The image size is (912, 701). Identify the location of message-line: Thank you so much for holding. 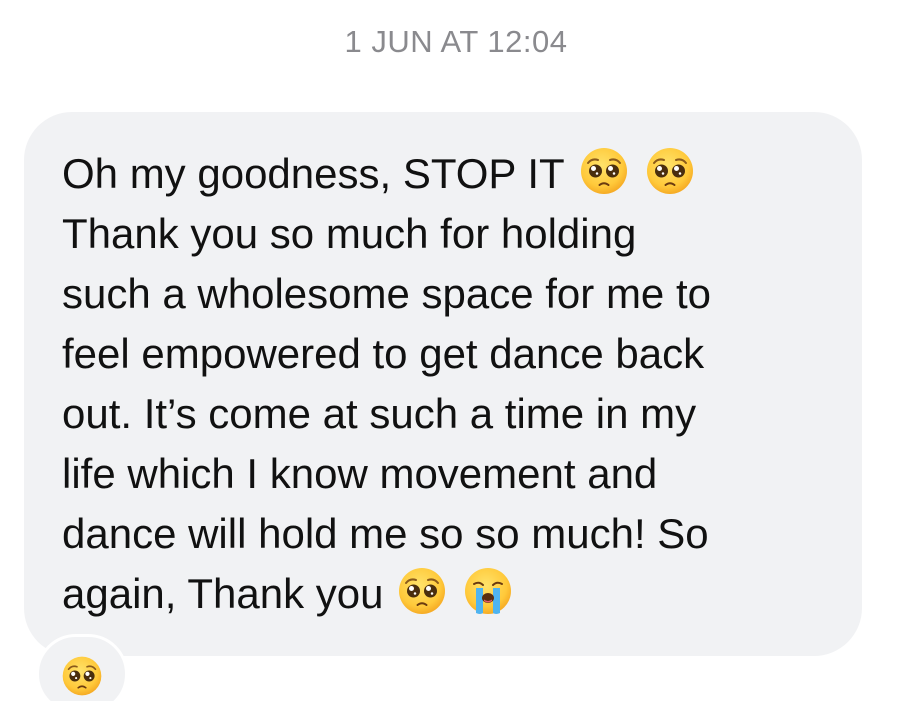
(349, 233).